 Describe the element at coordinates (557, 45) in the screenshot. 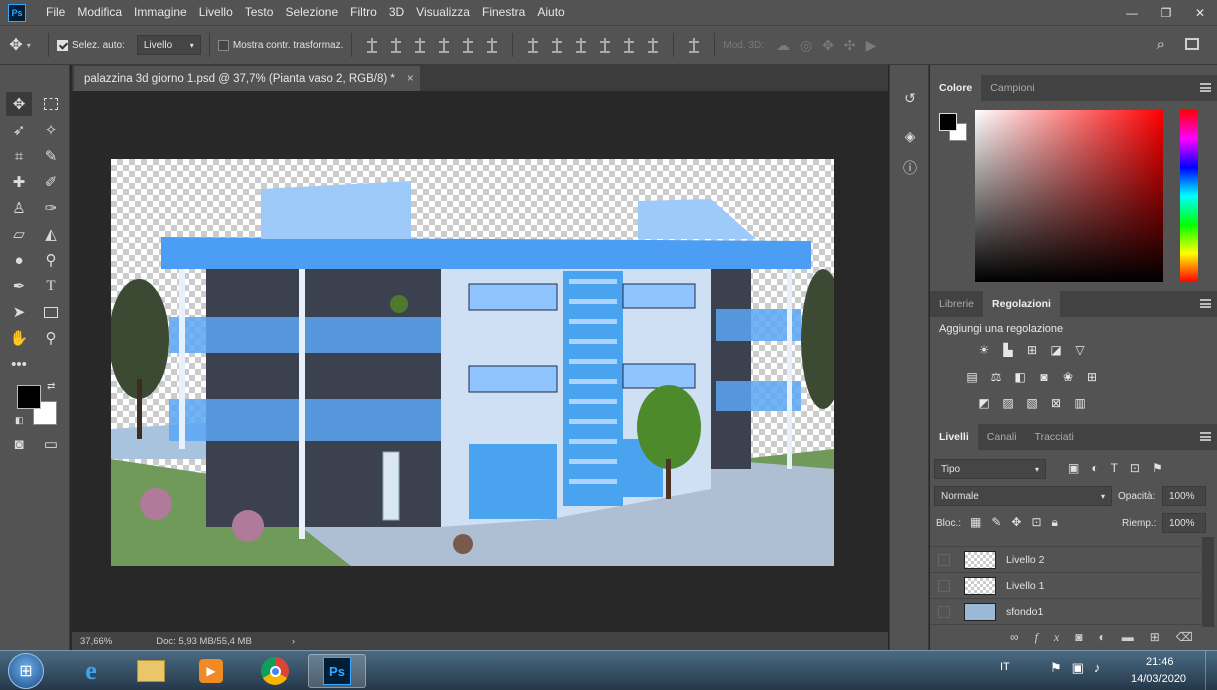

I see `distribute-vcenter-icon` at that location.